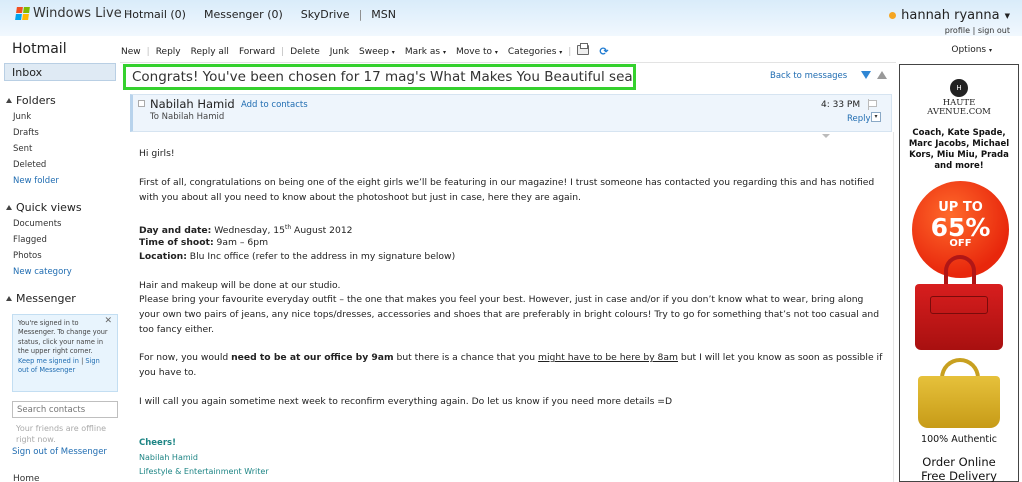 The image size is (1022, 482). I want to click on keep-signed-in-link: Keep me signed in, so click(48, 361).